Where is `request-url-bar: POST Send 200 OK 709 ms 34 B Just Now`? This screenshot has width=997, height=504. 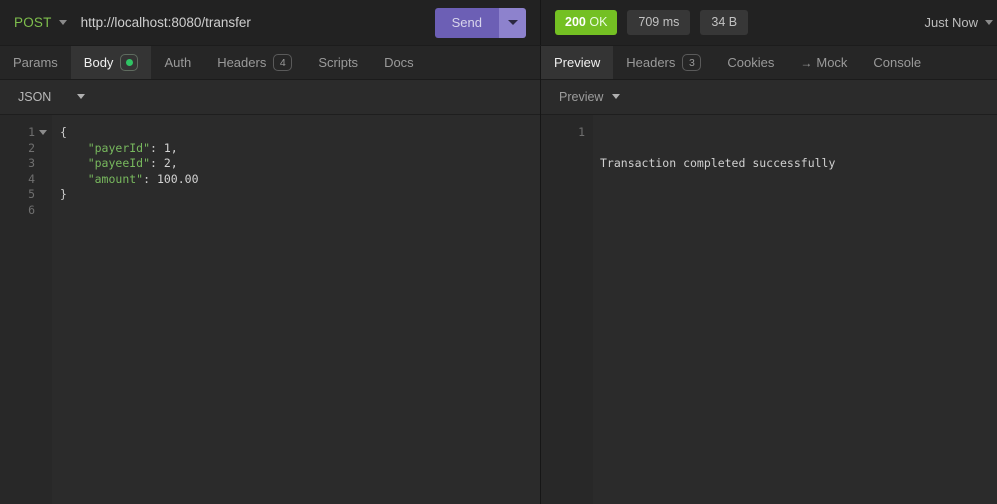 request-url-bar: POST Send 200 OK 709 ms 34 B Just Now is located at coordinates (498, 23).